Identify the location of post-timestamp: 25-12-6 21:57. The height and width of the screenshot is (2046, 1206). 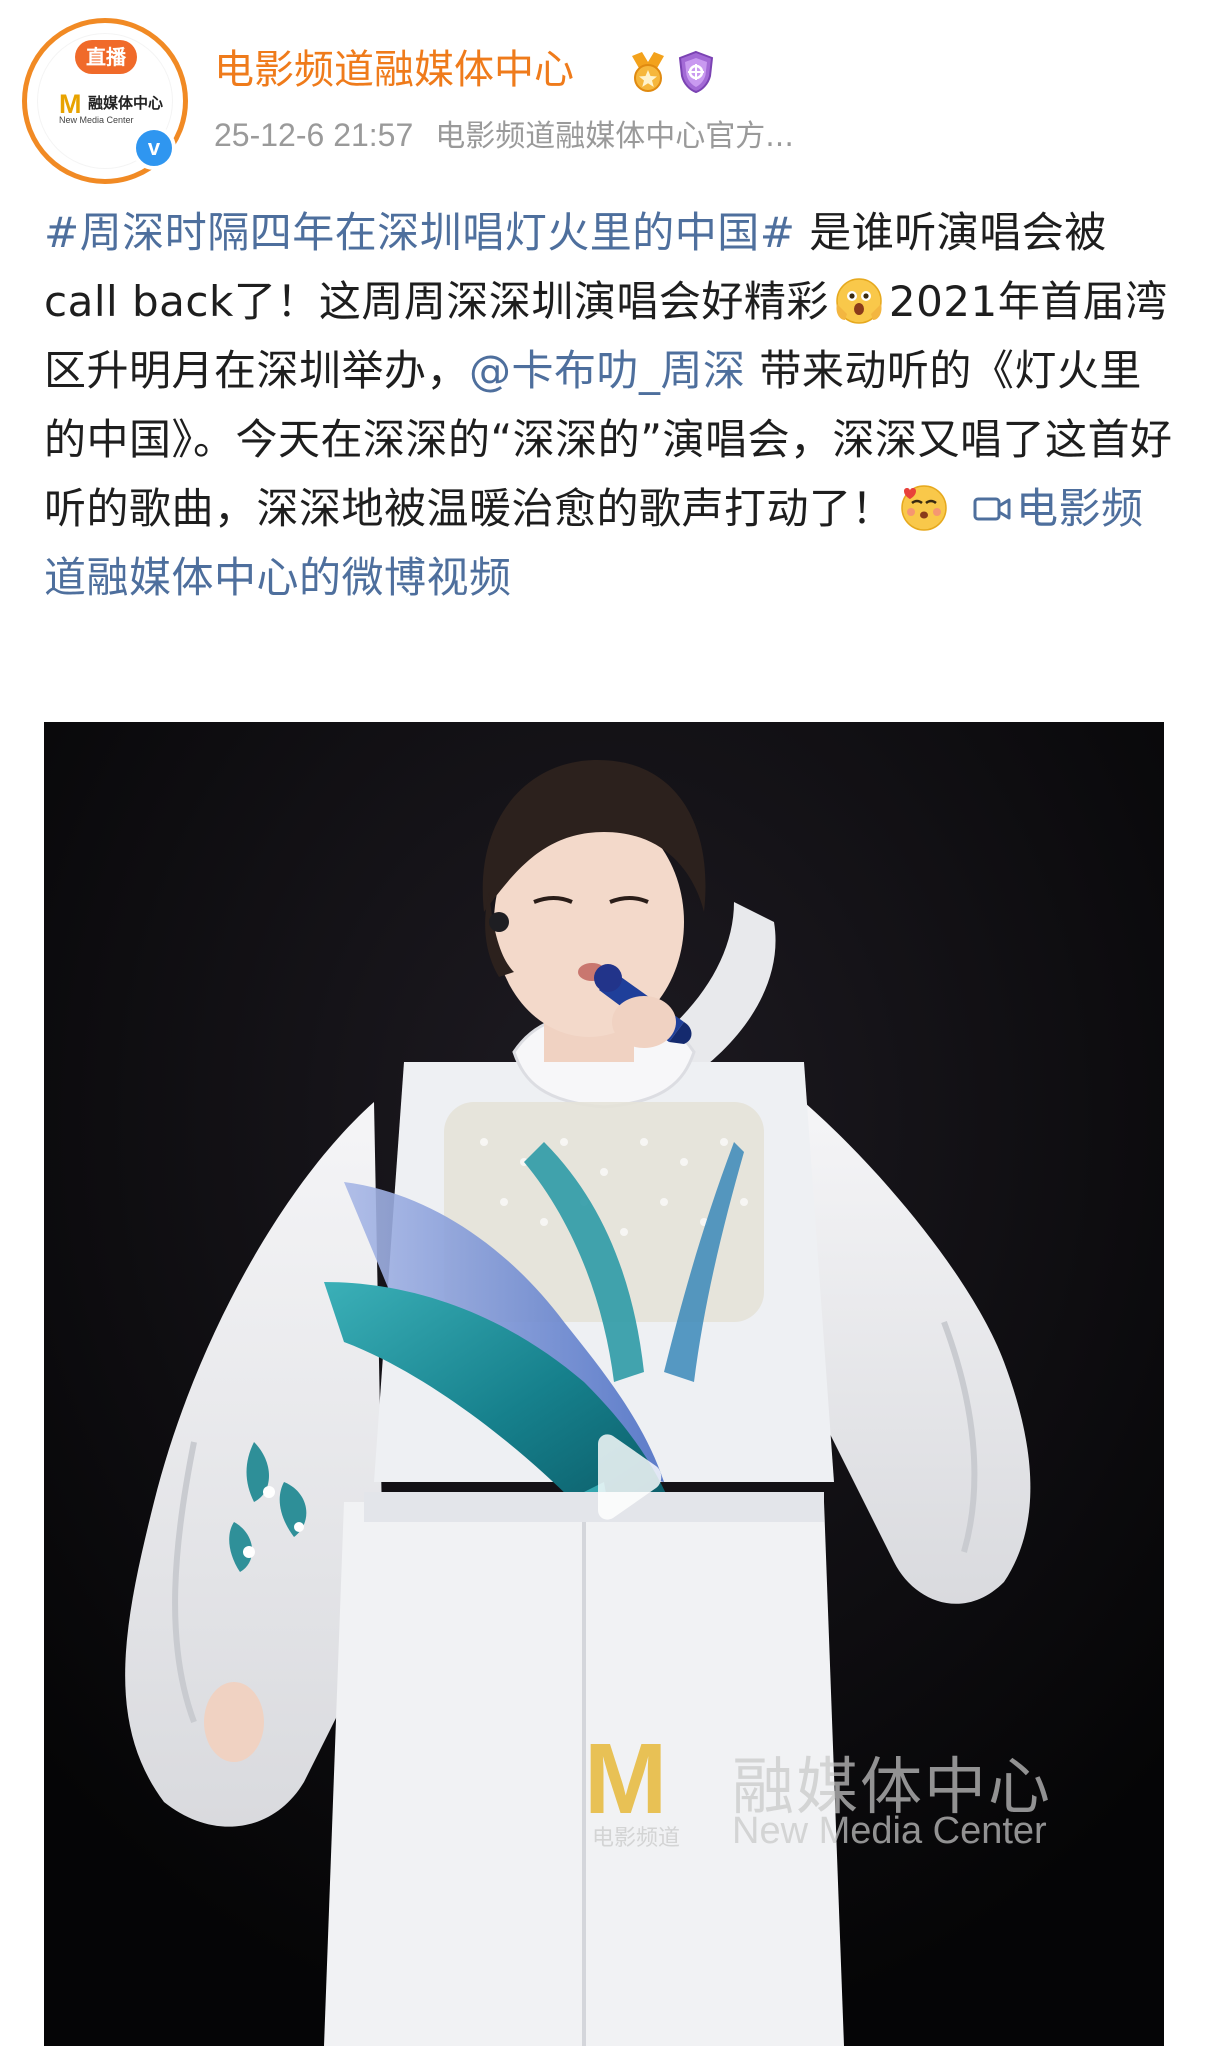
(314, 135).